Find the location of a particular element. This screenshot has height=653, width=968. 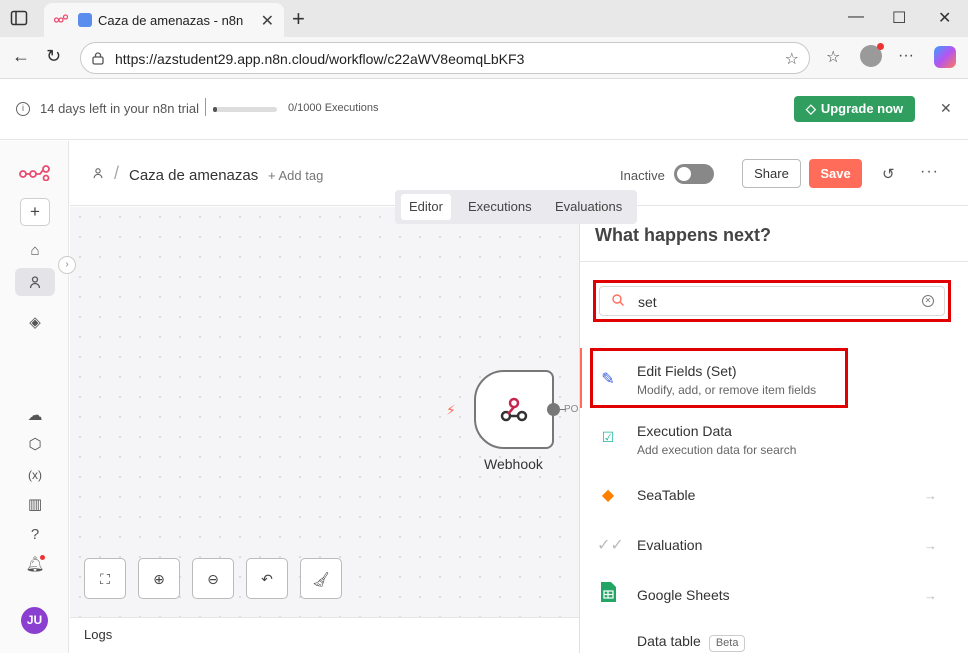

refresh-icon: ↻ is located at coordinates (53, 56).